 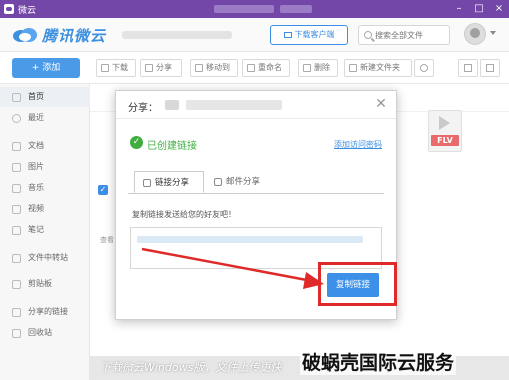 What do you see at coordinates (172, 146) in the screenshot?
I see `link-created-message: 已创建链接` at bounding box center [172, 146].